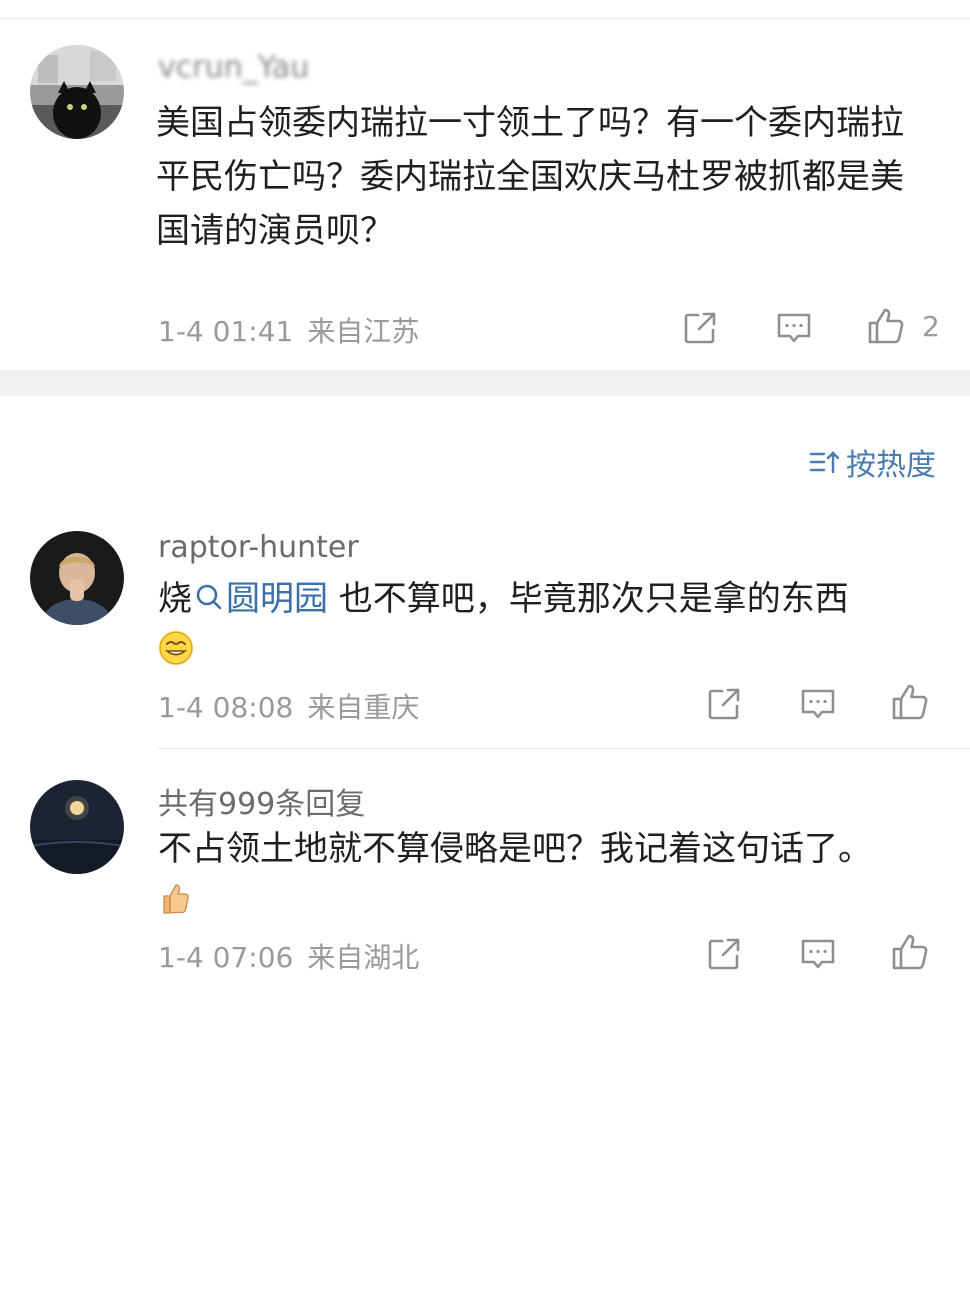  I want to click on section-divider, so click(485, 383).